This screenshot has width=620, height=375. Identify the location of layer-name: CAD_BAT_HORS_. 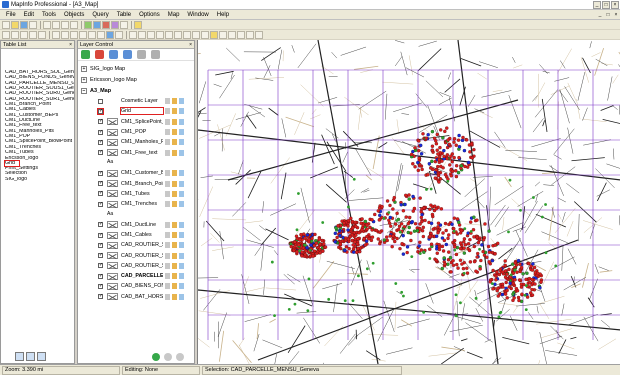
(142, 297).